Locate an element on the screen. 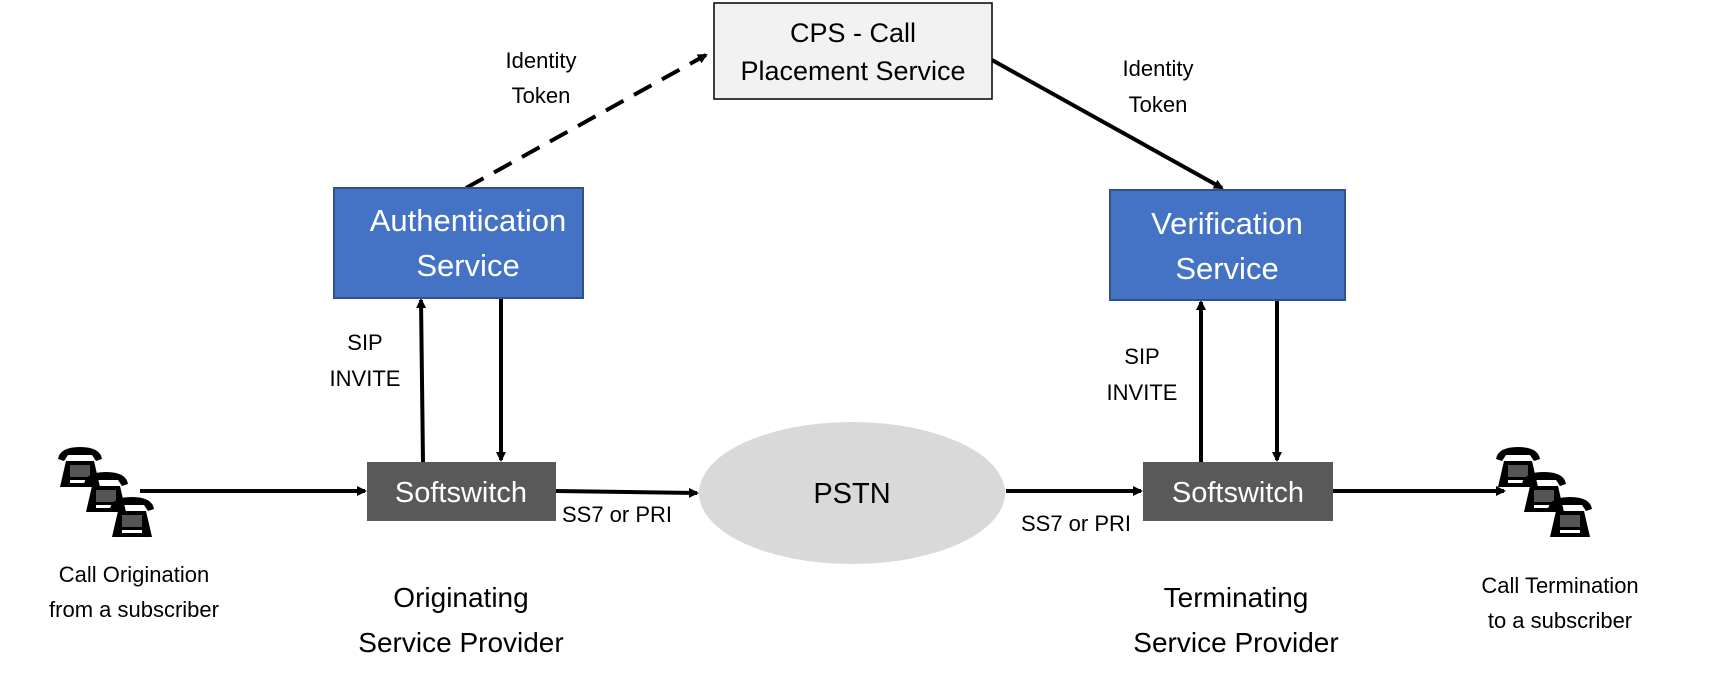  termination-label: Call Termination is located at coordinates (1559, 585).